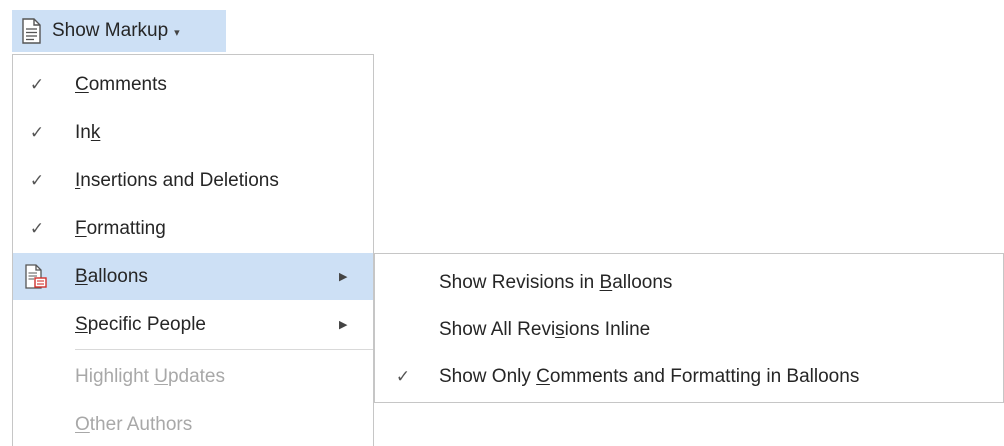 This screenshot has height=446, width=1004. Describe the element at coordinates (545, 329) in the screenshot. I see `submenu-item-label: Show All Revisions Inline` at that location.